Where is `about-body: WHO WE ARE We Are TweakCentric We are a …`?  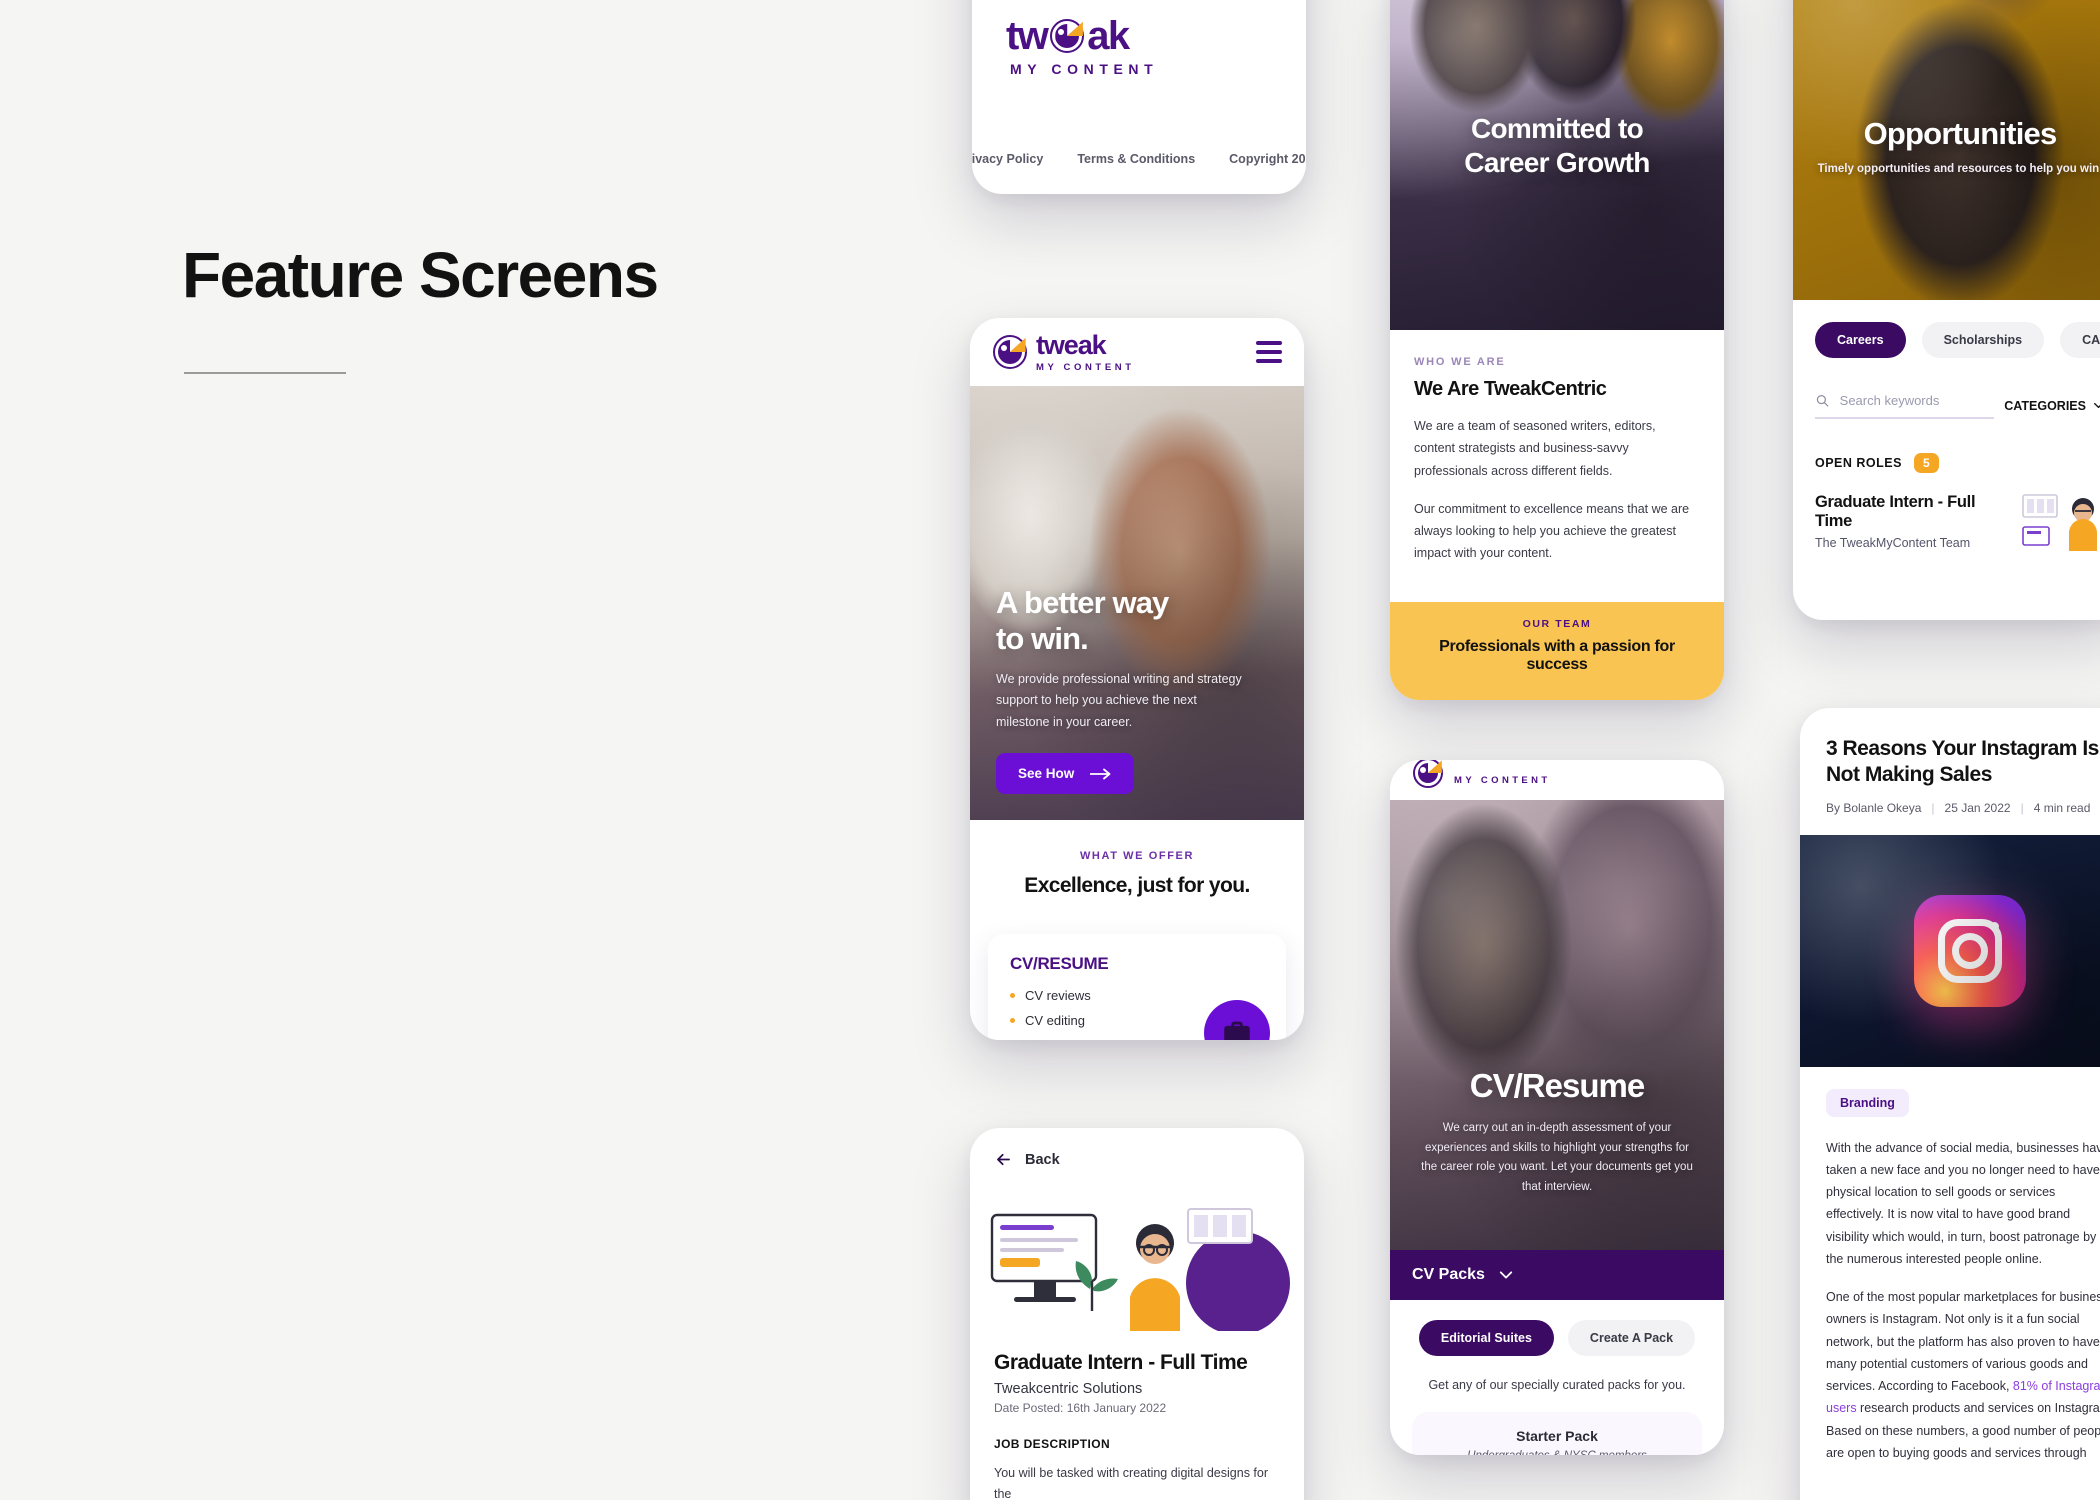
about-body: WHO WE ARE We Are TweakCentric We are a … is located at coordinates (1557, 447).